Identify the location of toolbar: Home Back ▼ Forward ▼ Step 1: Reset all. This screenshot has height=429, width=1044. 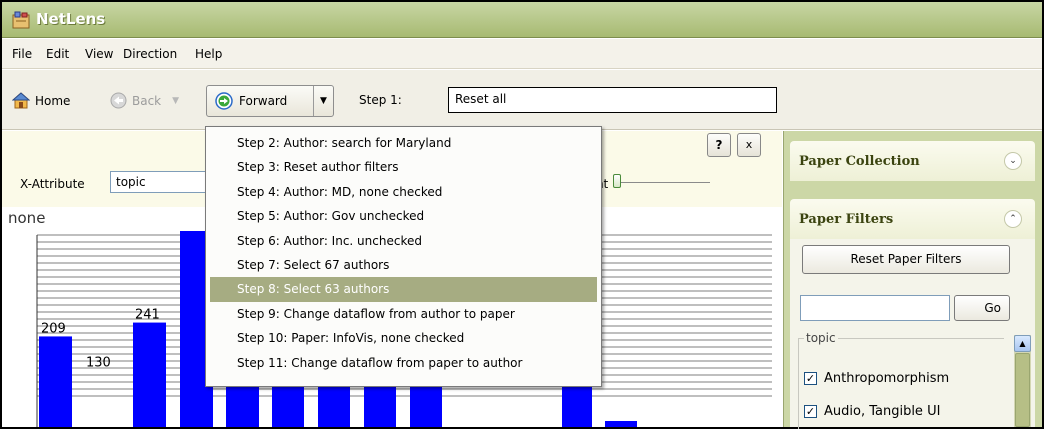
(522, 100).